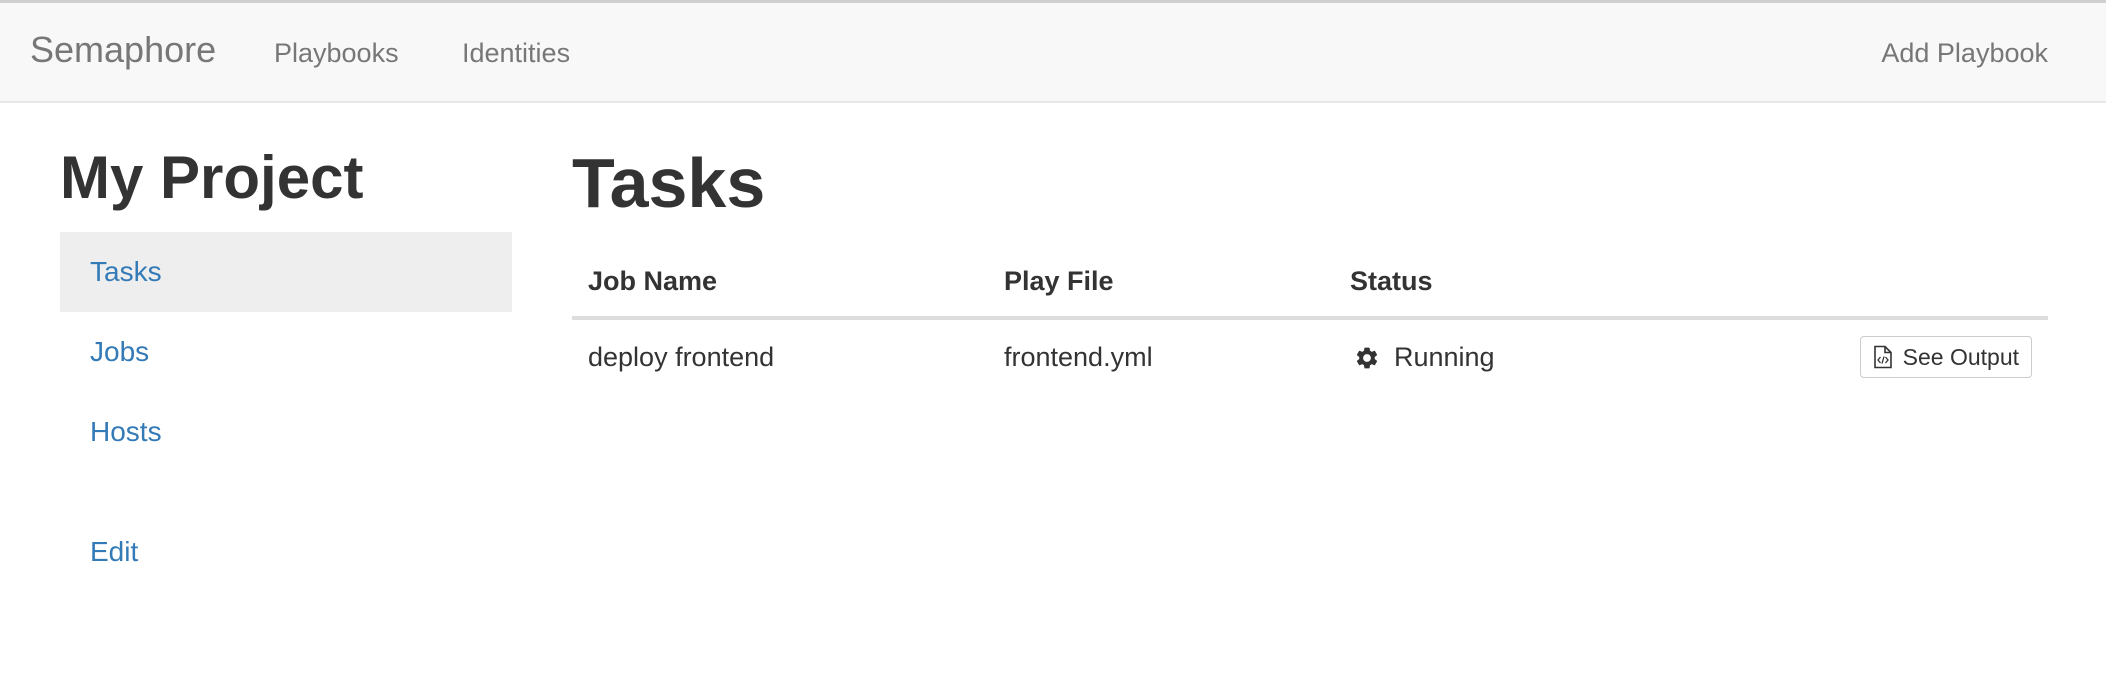  What do you see at coordinates (286, 272) in the screenshot?
I see `sidebar-item-tasks: Tasks` at bounding box center [286, 272].